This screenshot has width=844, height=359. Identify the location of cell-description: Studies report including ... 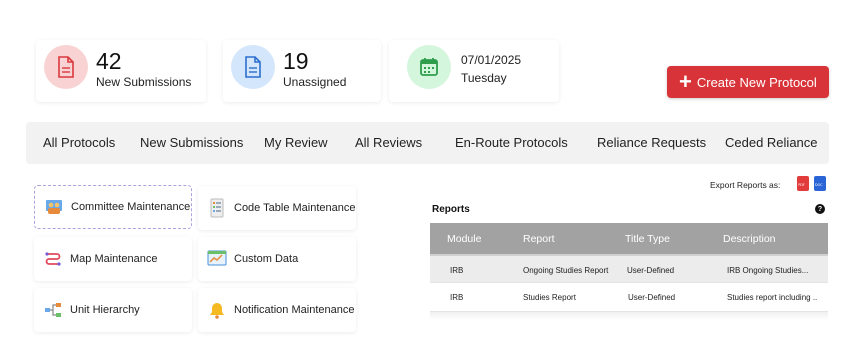
(772, 297).